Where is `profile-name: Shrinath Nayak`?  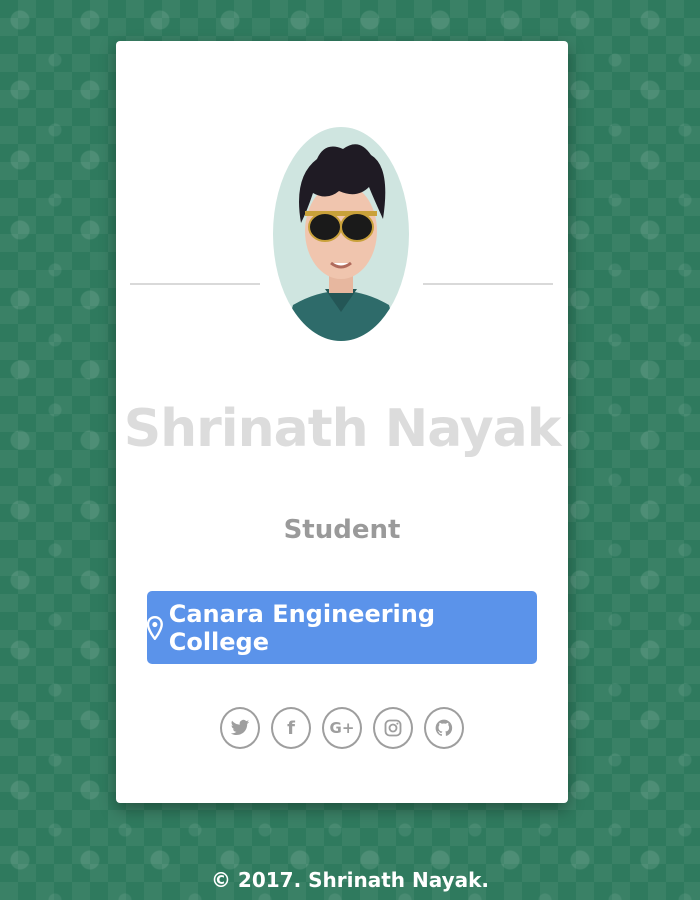 profile-name: Shrinath Nayak is located at coordinates (342, 429).